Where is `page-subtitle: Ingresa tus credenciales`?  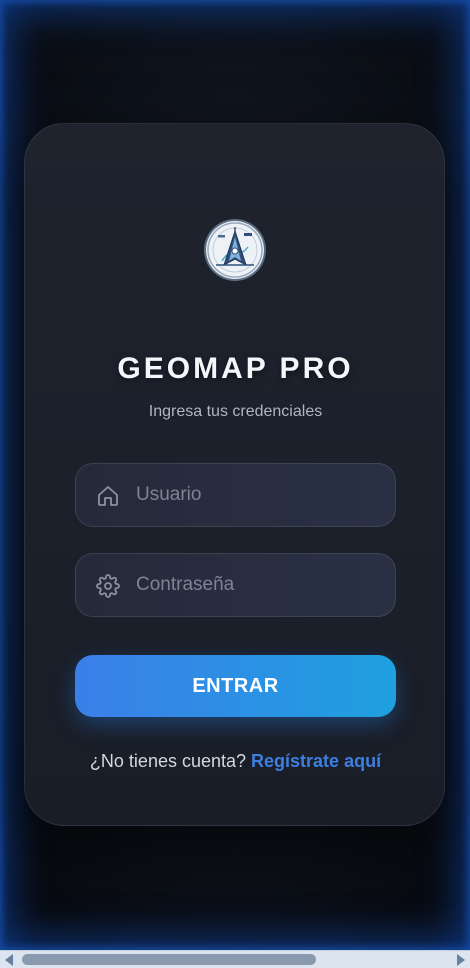 page-subtitle: Ingresa tus credenciales is located at coordinates (235, 411).